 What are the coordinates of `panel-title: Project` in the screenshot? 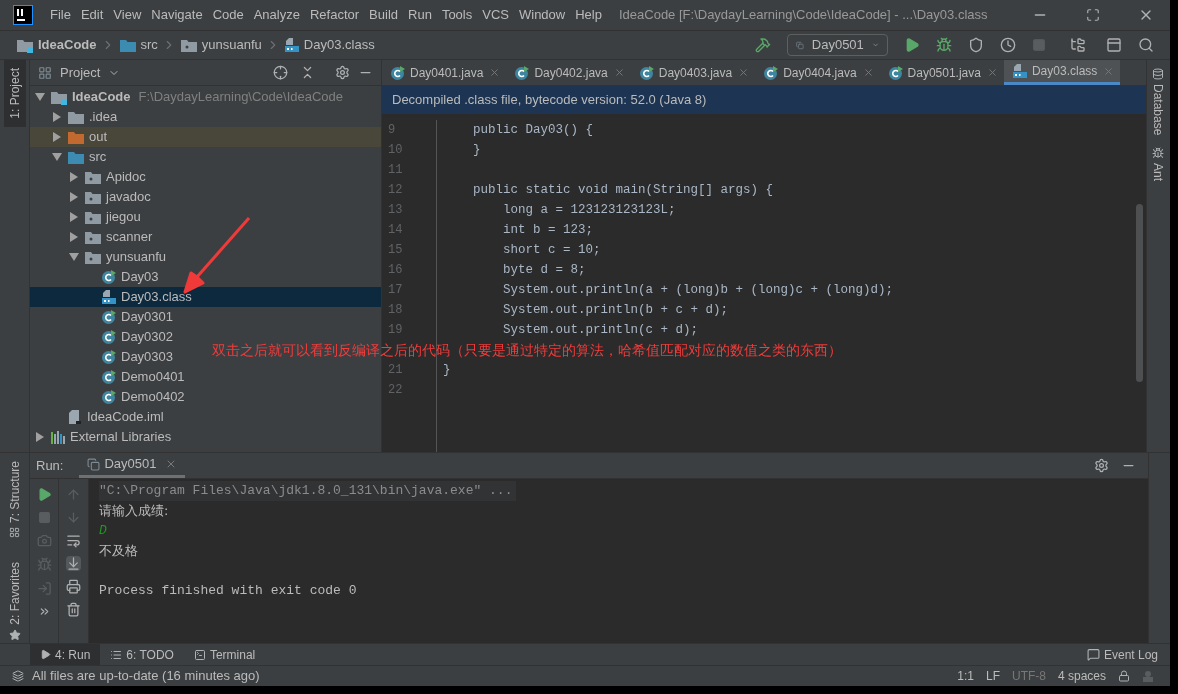 It's located at (80, 72).